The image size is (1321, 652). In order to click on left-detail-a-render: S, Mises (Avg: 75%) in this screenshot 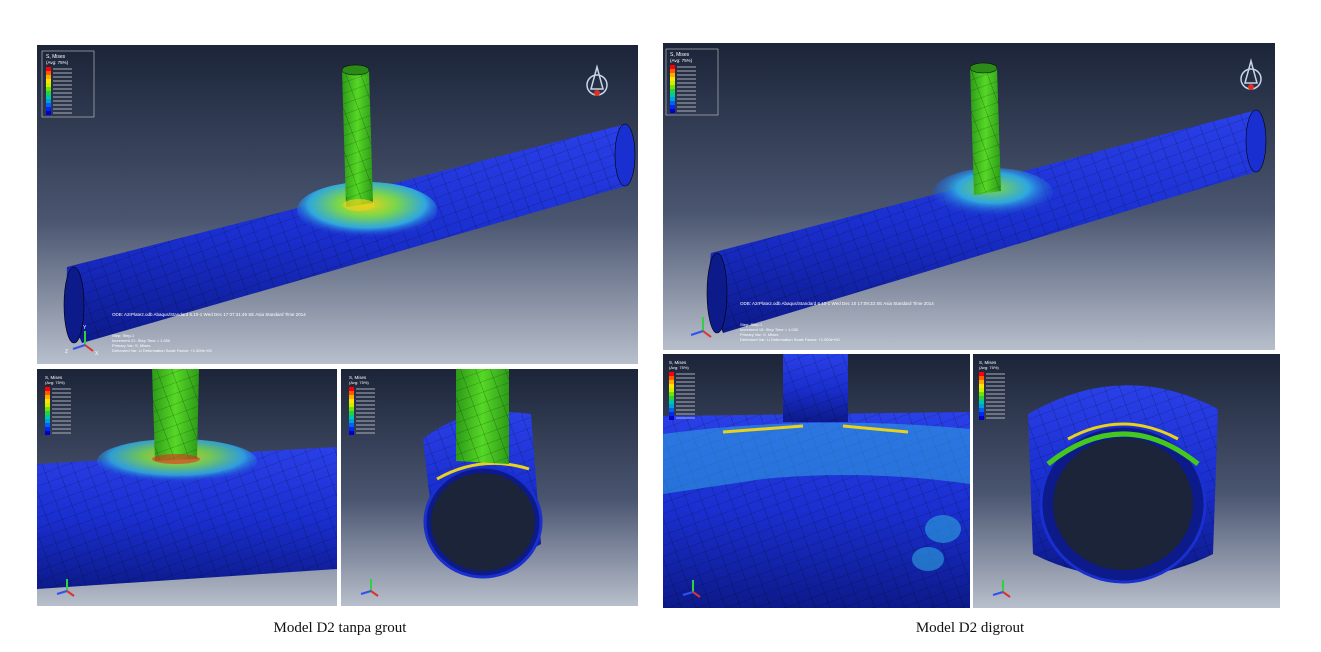, I will do `click(187, 487)`.